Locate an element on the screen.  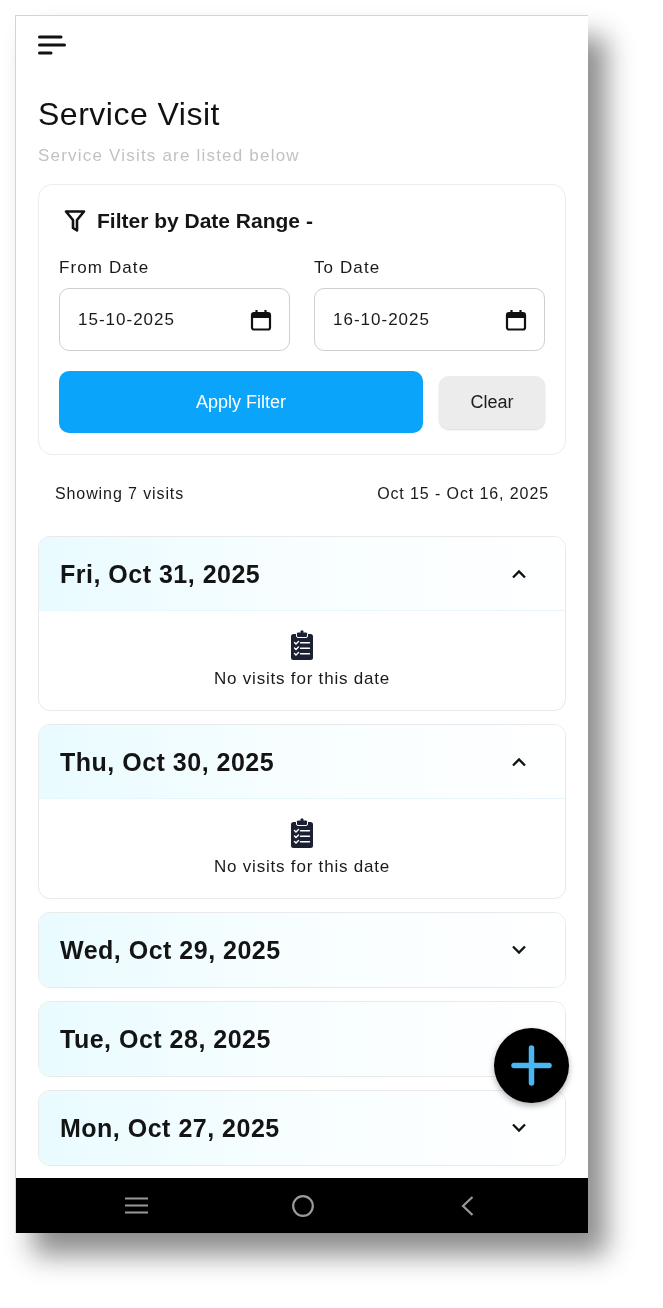
filter-icon is located at coordinates (75, 221).